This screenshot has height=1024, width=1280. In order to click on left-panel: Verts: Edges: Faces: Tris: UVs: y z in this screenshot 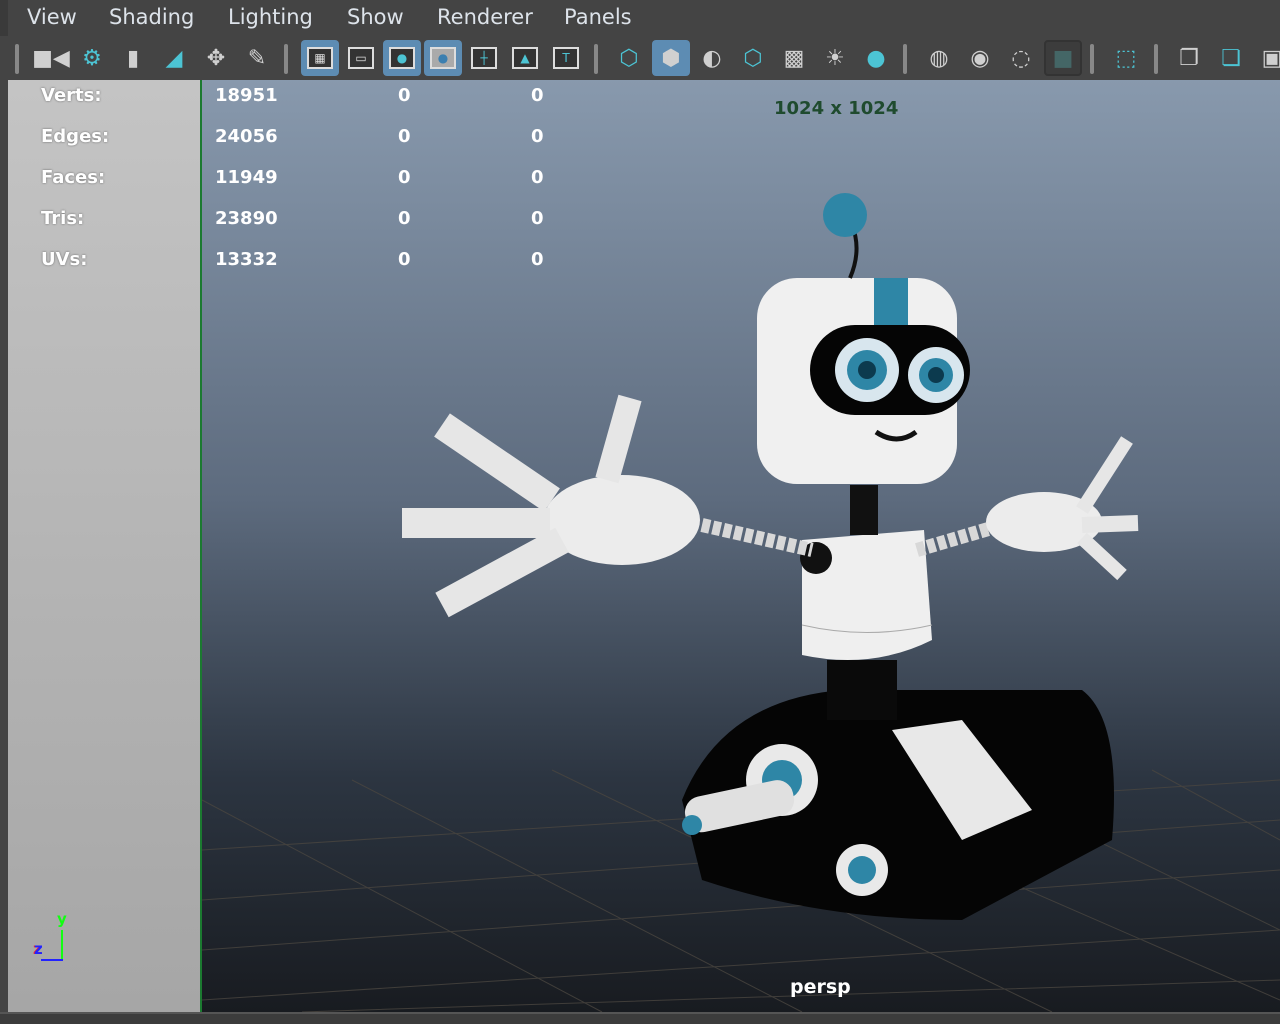, I will do `click(105, 546)`.